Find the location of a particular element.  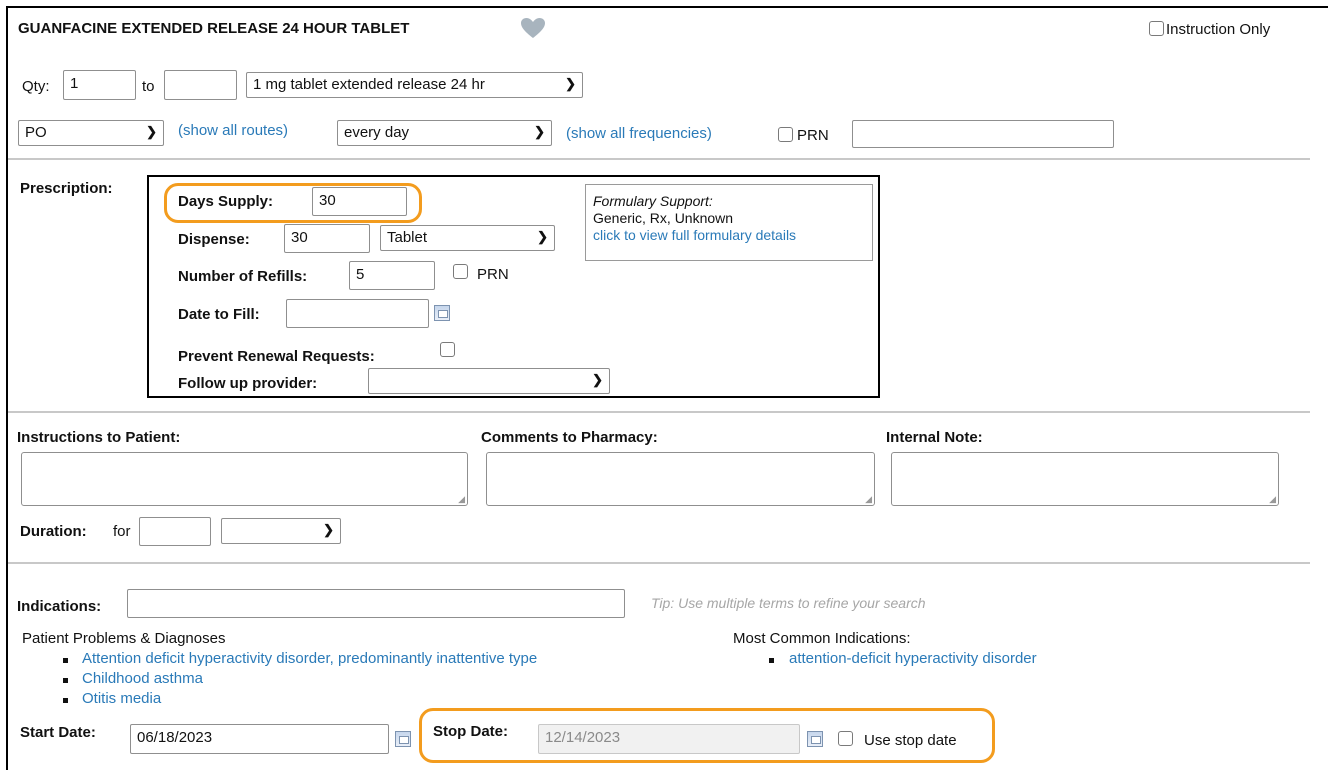

route-select: PO ❯ is located at coordinates (91, 133).